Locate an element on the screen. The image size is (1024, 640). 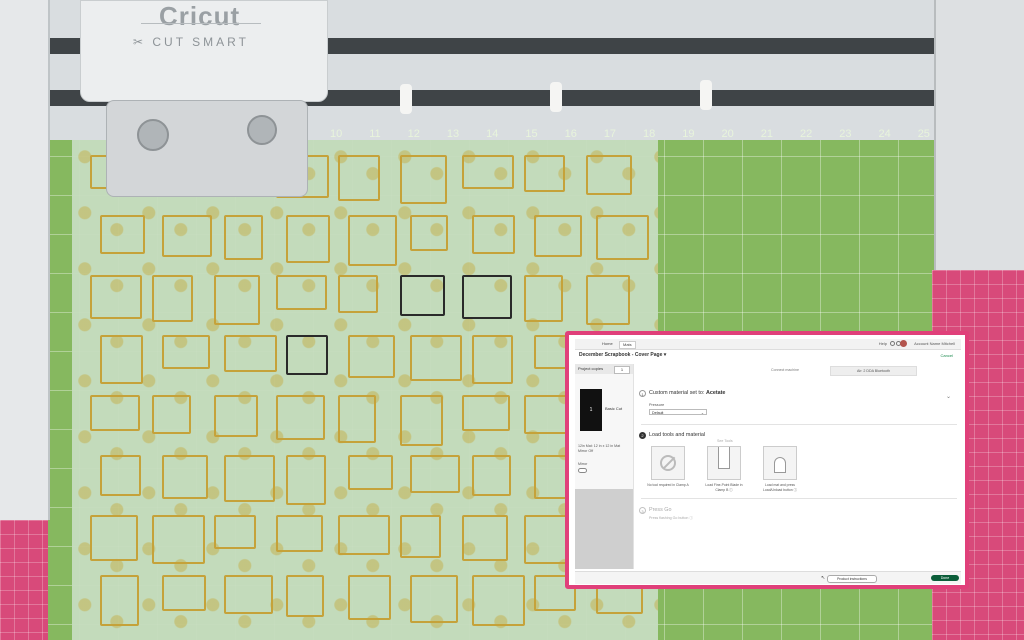
machine-carriage: Cricut ✂ CUT SMART is located at coordinates (204, 100).